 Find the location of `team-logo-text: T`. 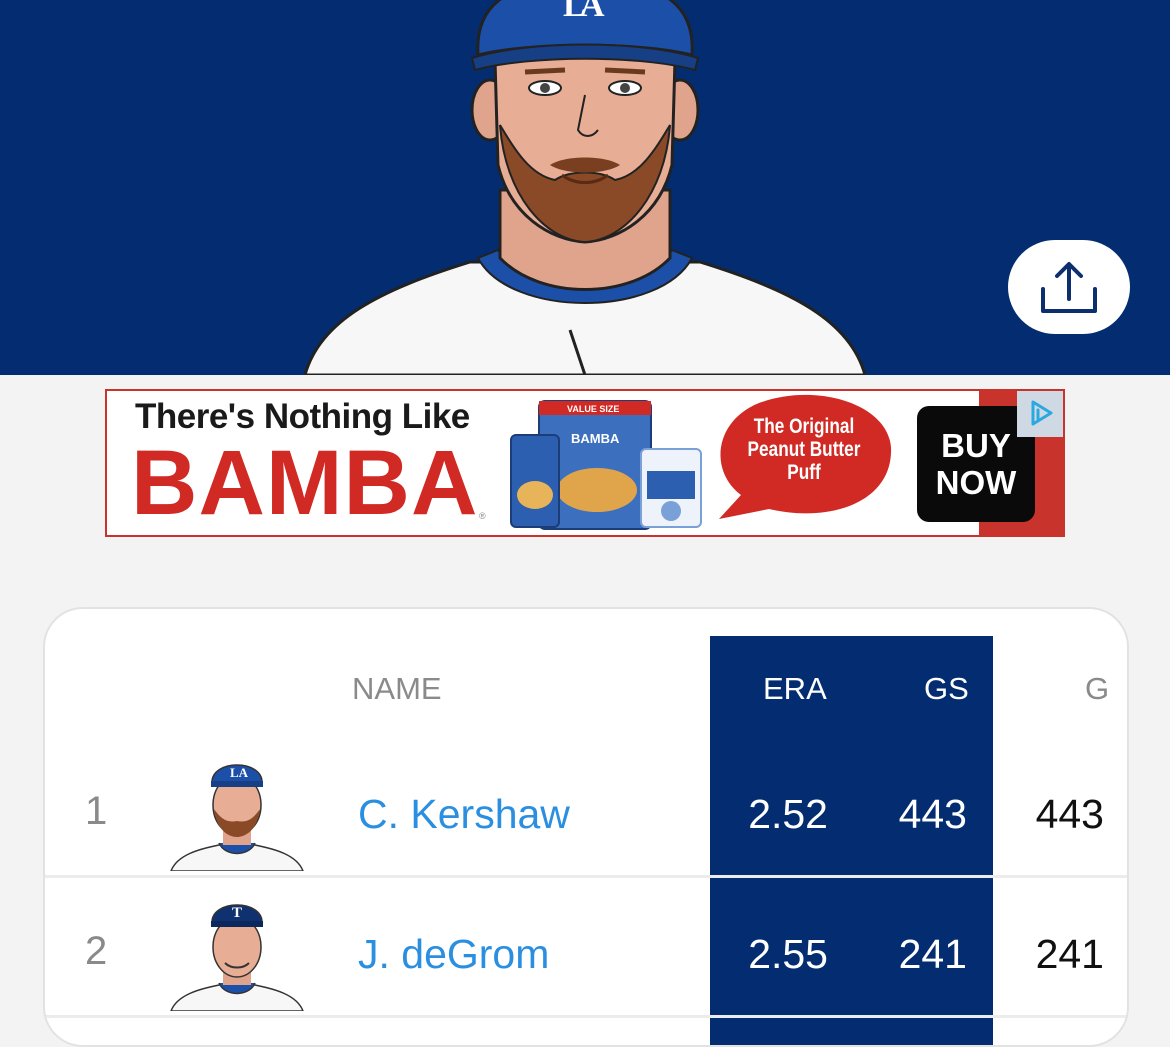

team-logo-text: T is located at coordinates (237, 913).